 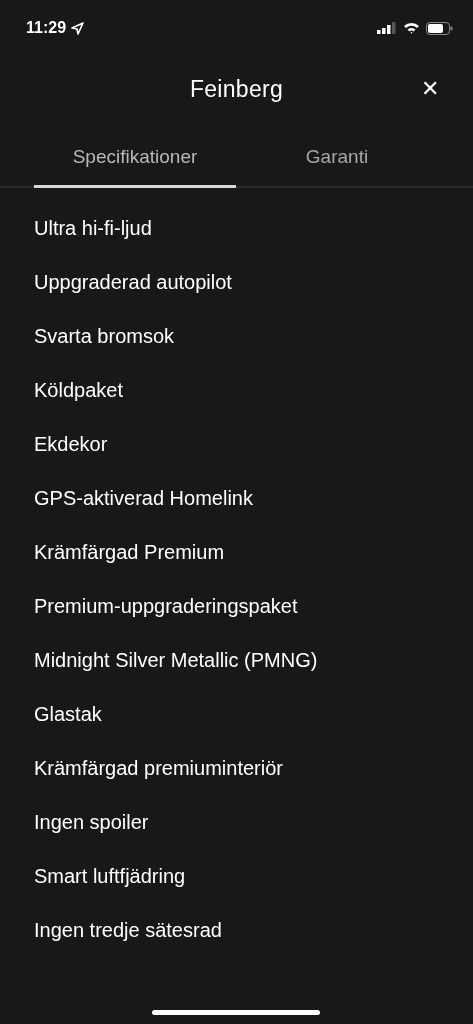 What do you see at coordinates (337, 155) in the screenshot?
I see `tab: Garanti` at bounding box center [337, 155].